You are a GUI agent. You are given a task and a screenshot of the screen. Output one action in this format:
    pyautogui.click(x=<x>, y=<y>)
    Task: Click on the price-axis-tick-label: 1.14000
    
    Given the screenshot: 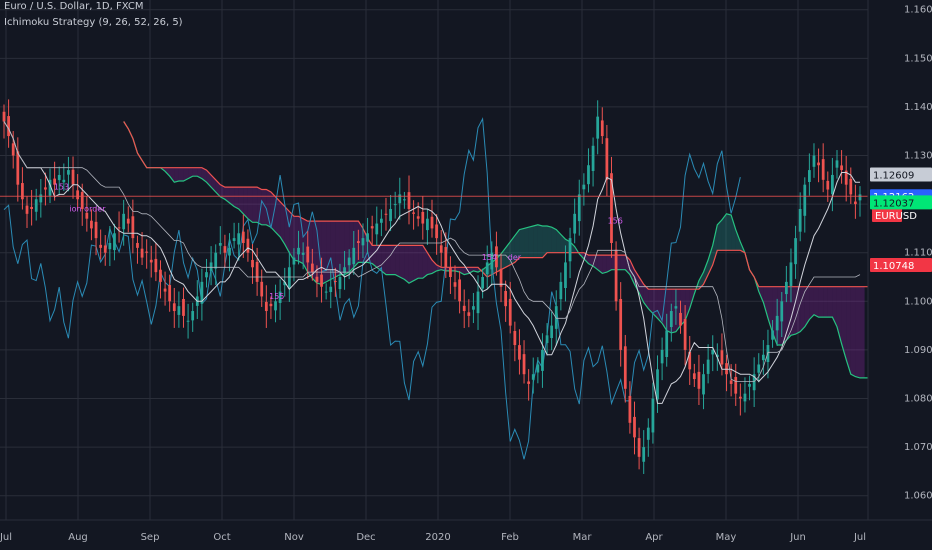 What is the action you would take?
    pyautogui.click(x=918, y=107)
    